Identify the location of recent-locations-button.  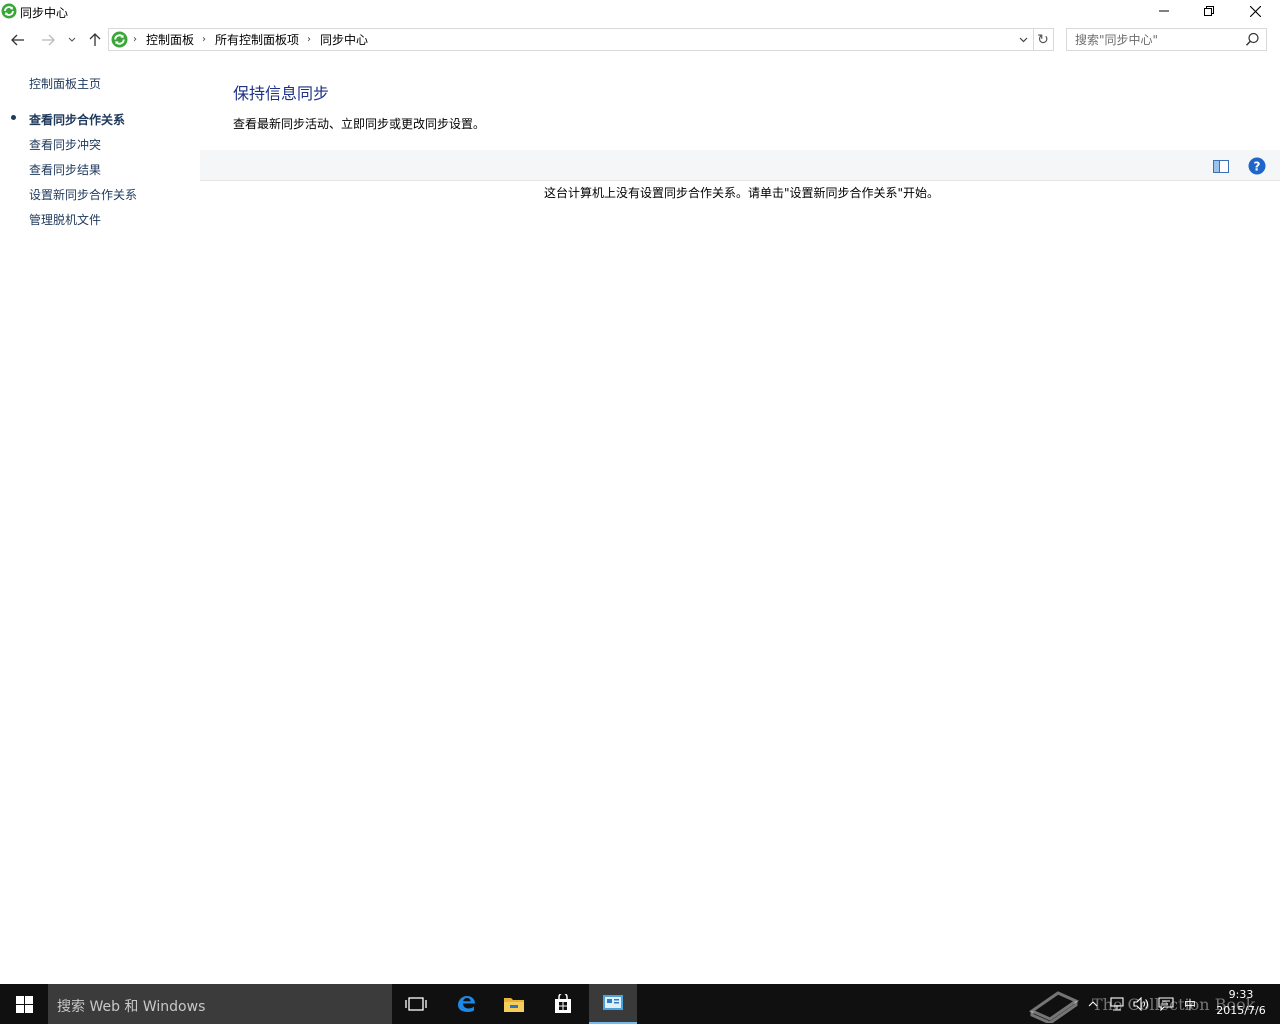
(72, 40).